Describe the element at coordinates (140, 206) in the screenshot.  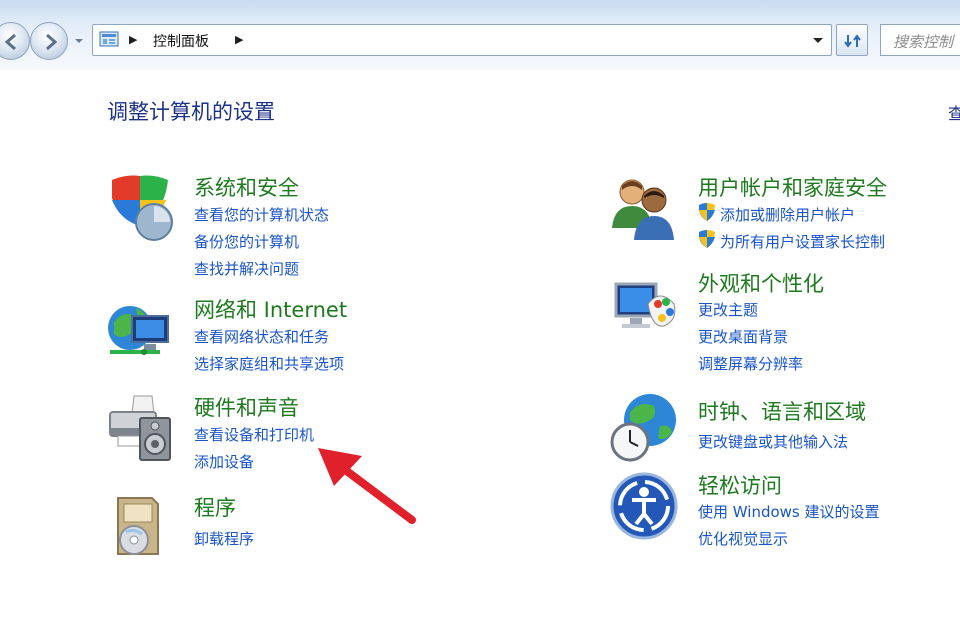
I see `shield-icon` at that location.